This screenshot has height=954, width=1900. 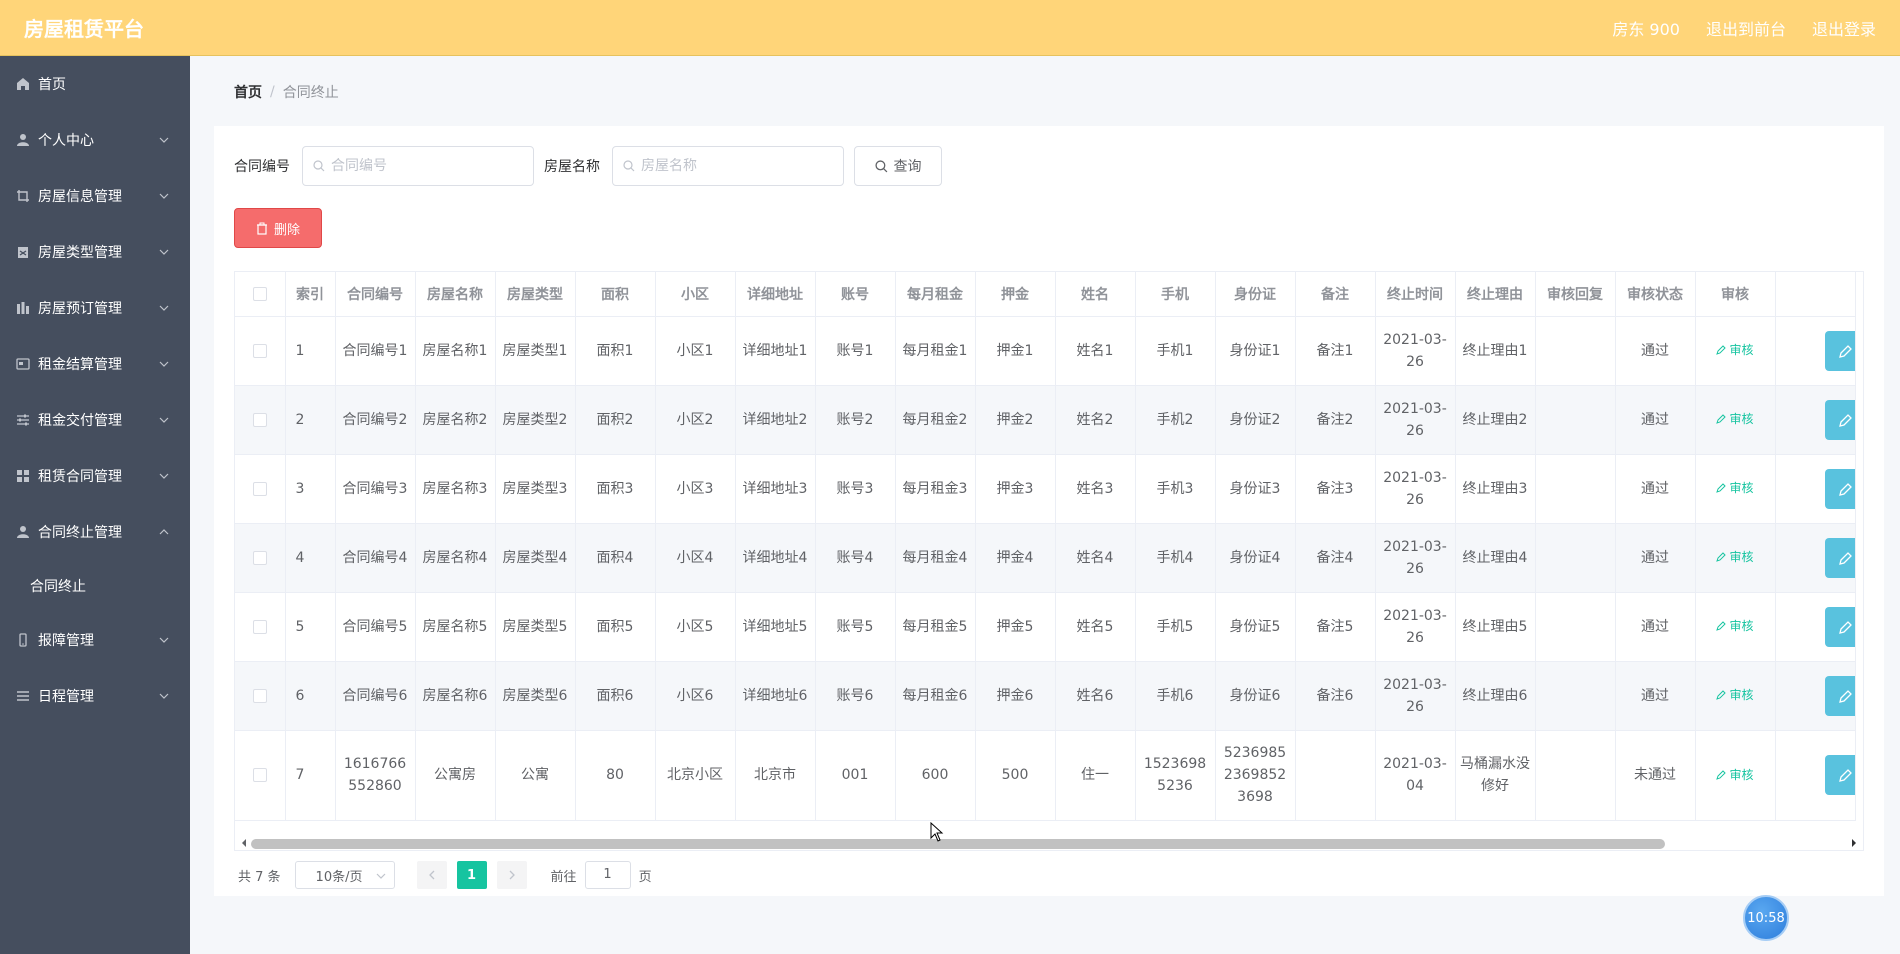 What do you see at coordinates (1766, 918) in the screenshot?
I see `floating-clock: 10:58` at bounding box center [1766, 918].